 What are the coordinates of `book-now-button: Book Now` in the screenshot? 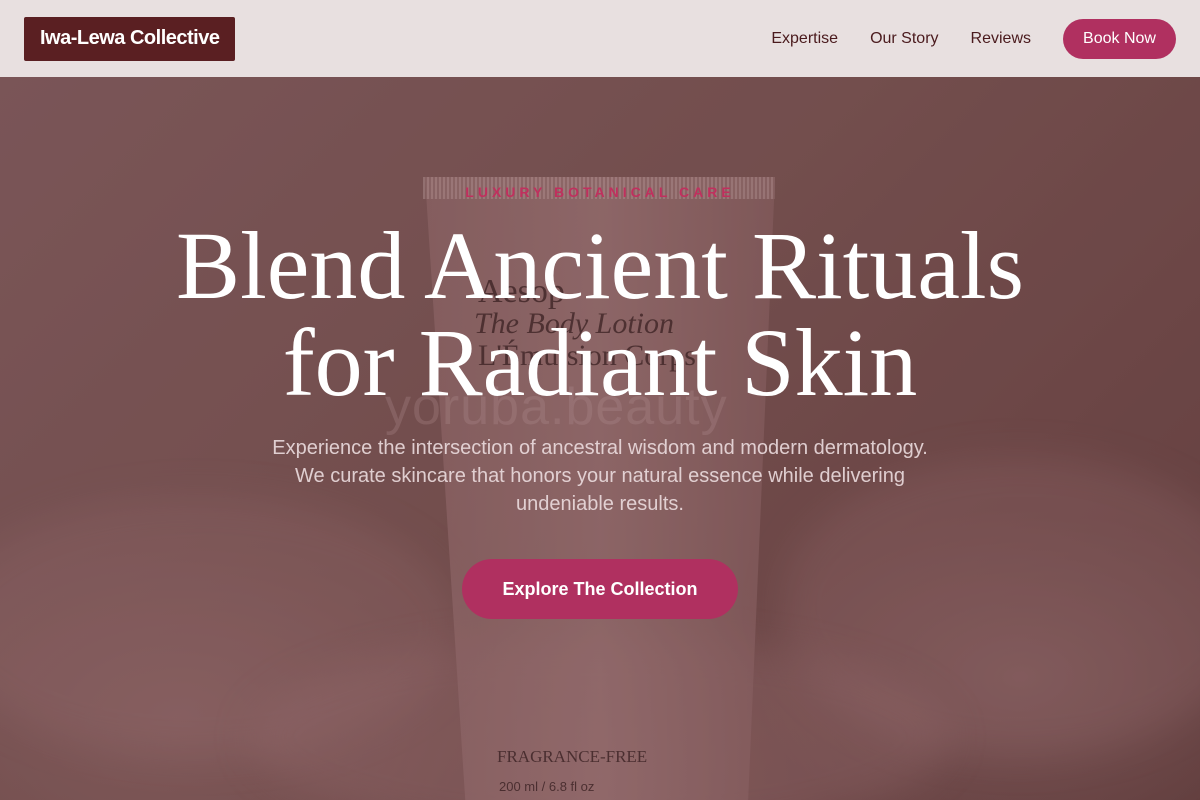 It's located at (1119, 38).